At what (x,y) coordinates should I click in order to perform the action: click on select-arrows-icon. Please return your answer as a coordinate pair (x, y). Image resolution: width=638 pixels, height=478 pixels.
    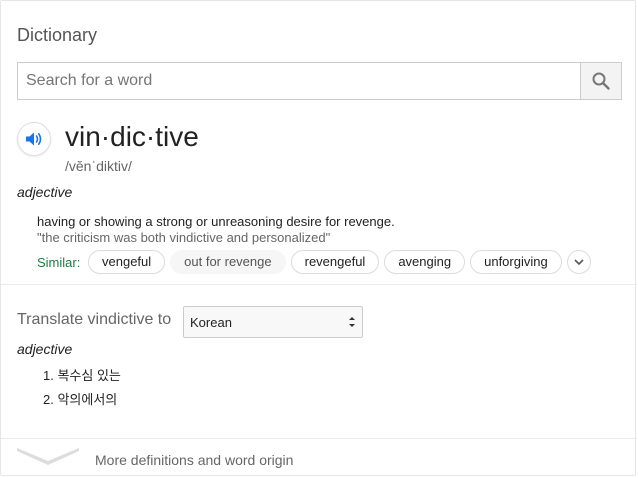
    Looking at the image, I should click on (352, 322).